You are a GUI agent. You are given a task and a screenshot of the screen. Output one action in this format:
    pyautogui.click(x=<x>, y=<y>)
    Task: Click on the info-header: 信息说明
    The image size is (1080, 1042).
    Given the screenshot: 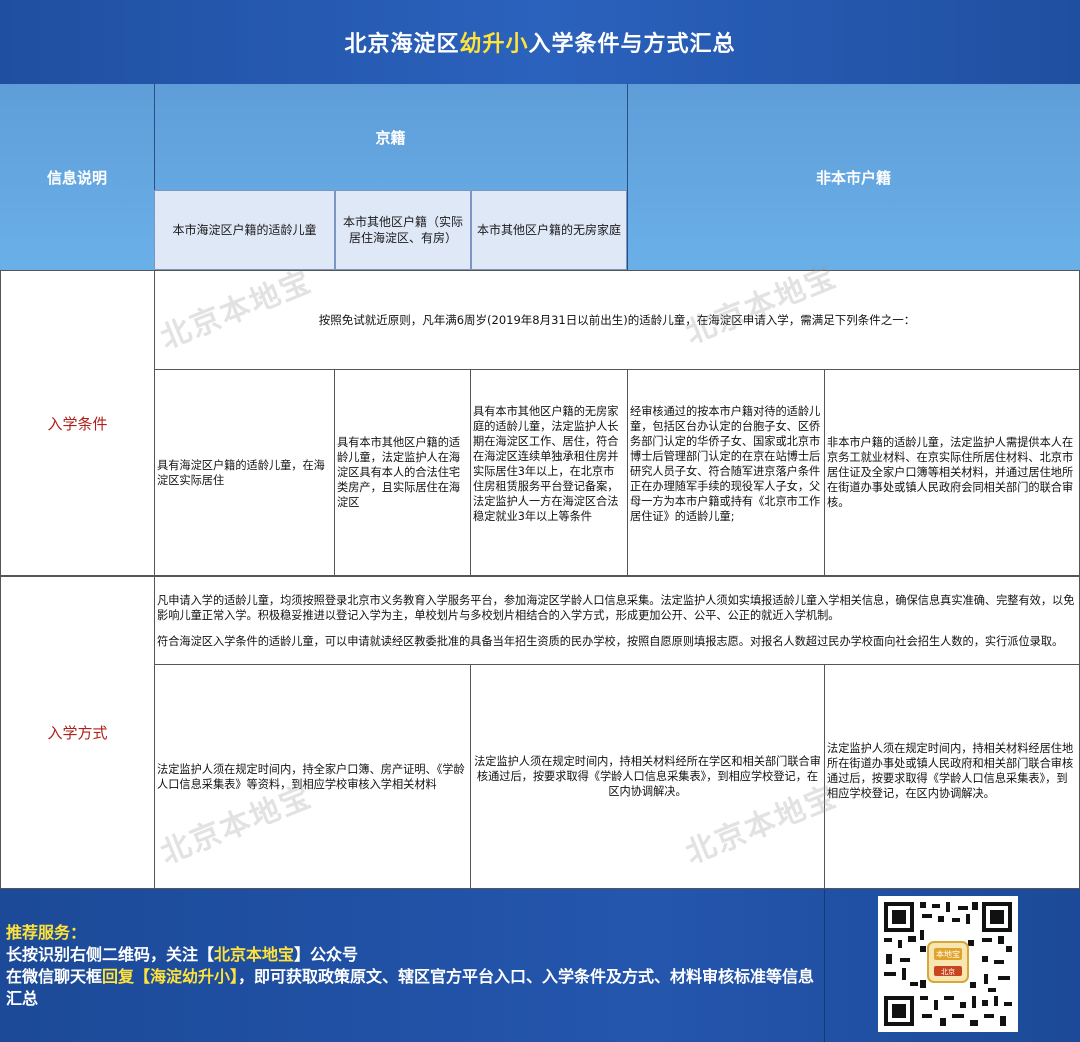 What is the action you would take?
    pyautogui.click(x=76, y=177)
    